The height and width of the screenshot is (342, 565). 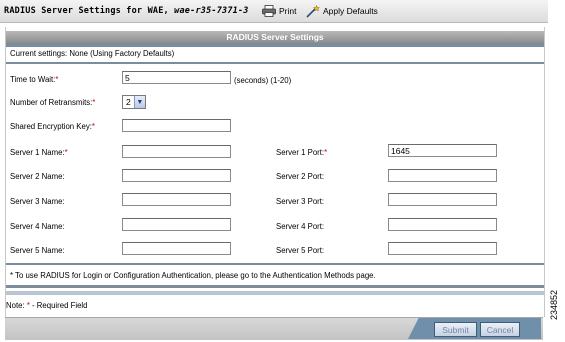 I want to click on wand-icon, so click(x=313, y=11).